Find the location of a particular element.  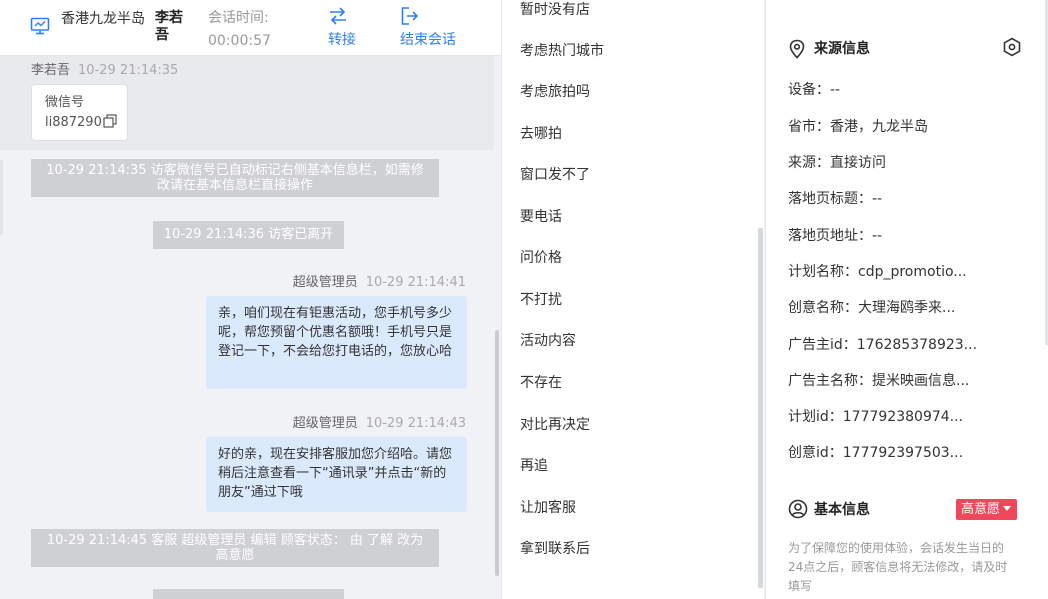

quick-reply-item: 去哪拍 is located at coordinates (541, 134).